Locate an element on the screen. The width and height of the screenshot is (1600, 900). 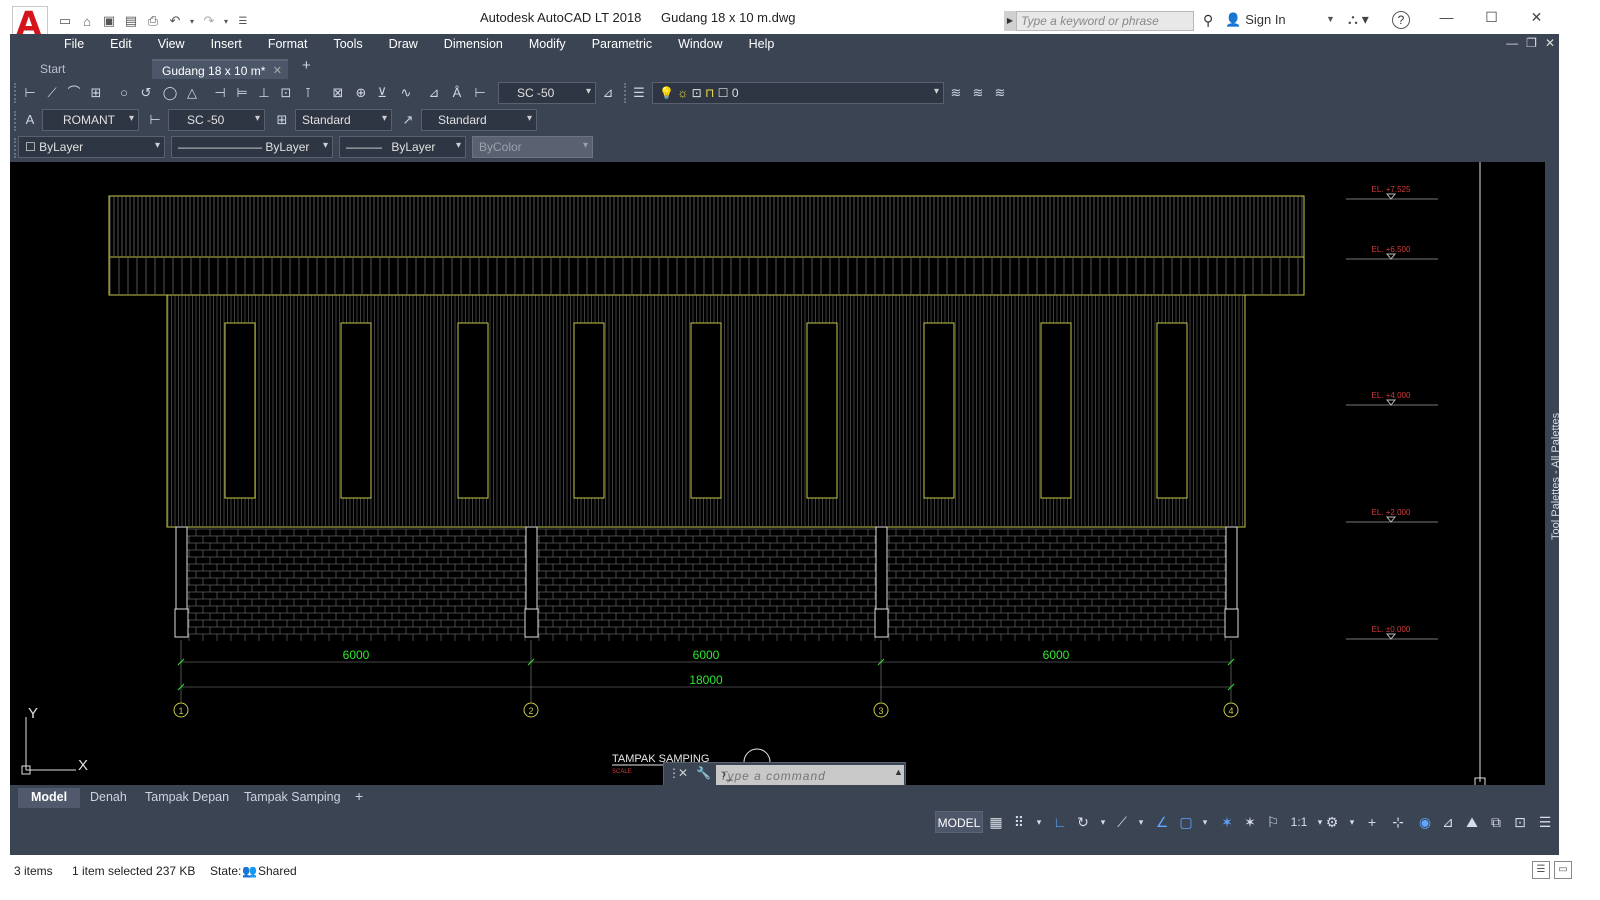
menu-format: Format is located at coordinates (288, 45).